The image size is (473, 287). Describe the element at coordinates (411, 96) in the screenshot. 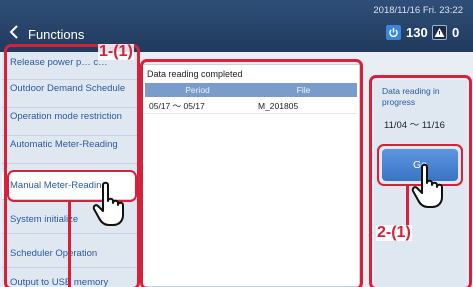

I see `progress-status: Data reading in progress` at that location.